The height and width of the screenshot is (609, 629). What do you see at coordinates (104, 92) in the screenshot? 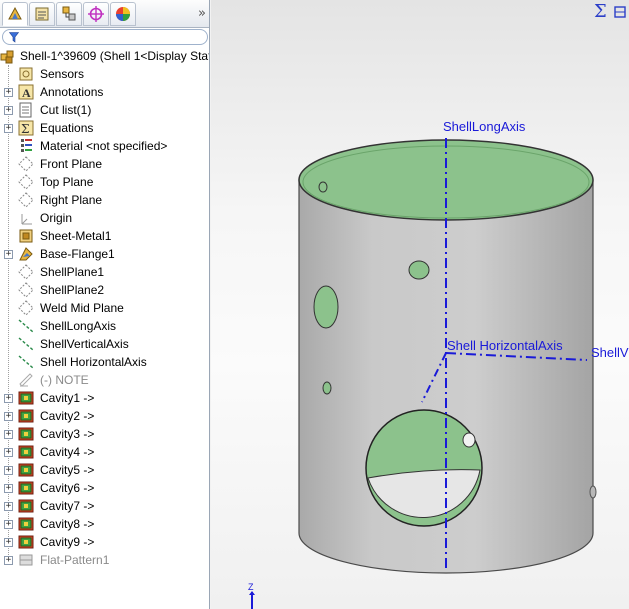
I see `tree-item: + A Annotations` at bounding box center [104, 92].